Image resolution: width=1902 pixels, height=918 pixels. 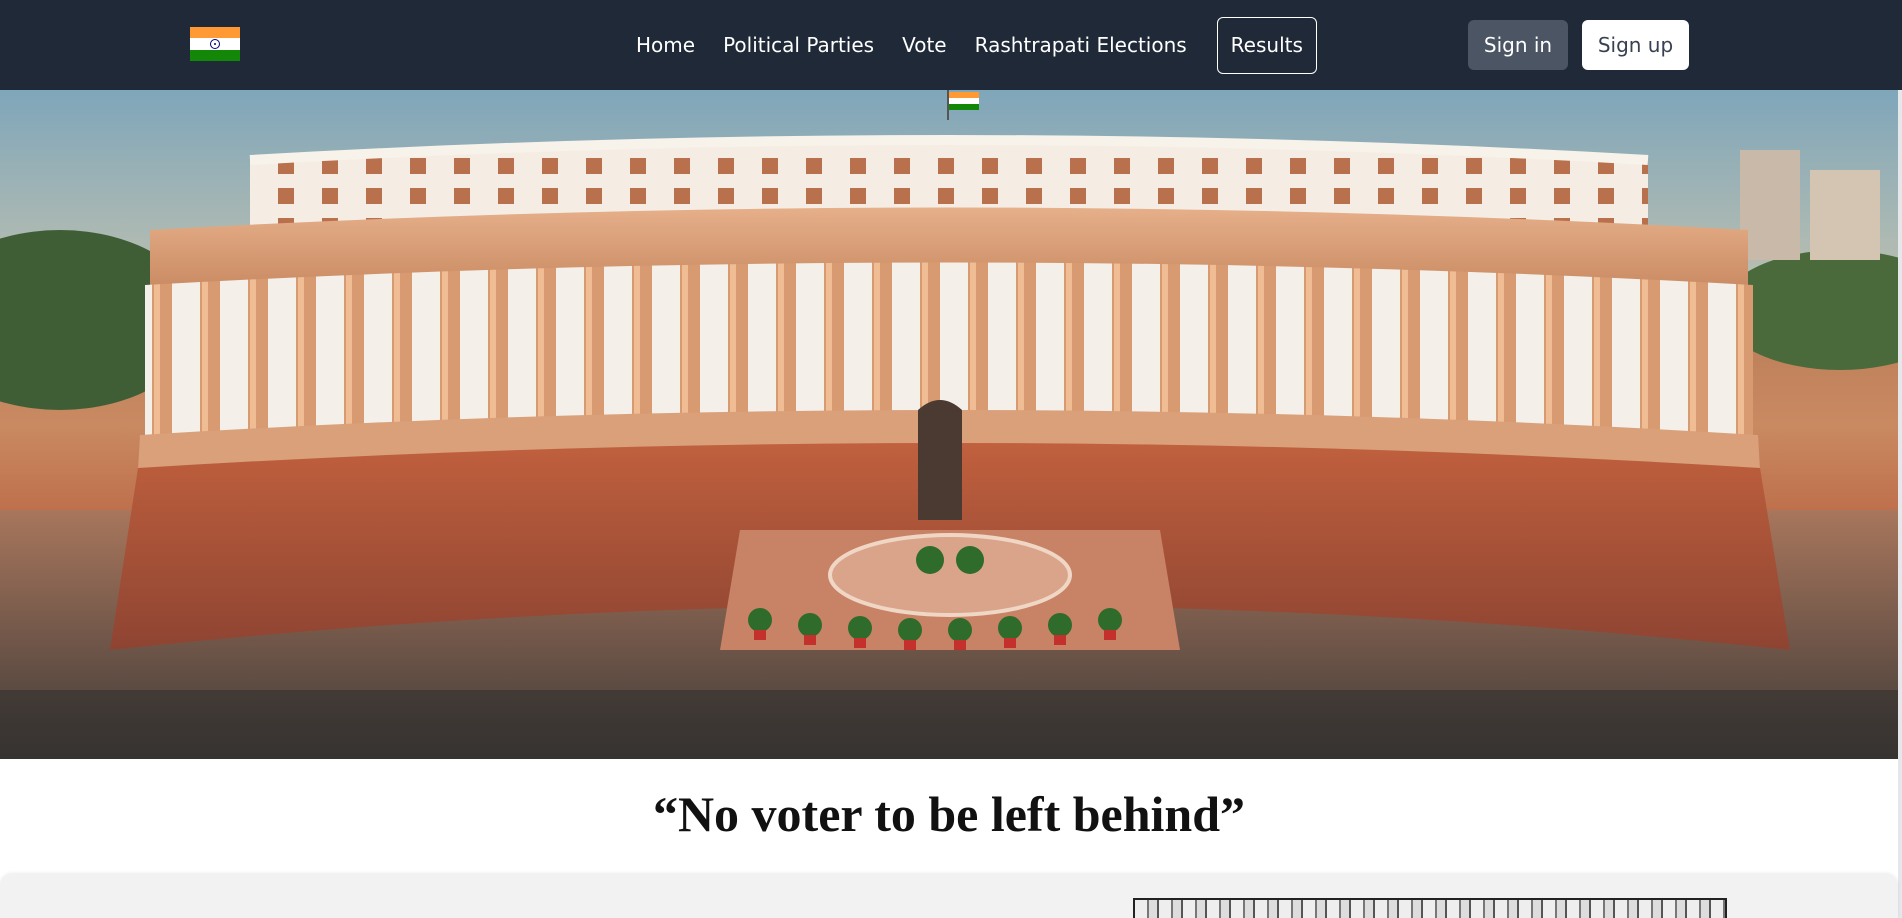 I want to click on india-flag-logo, so click(x=215, y=44).